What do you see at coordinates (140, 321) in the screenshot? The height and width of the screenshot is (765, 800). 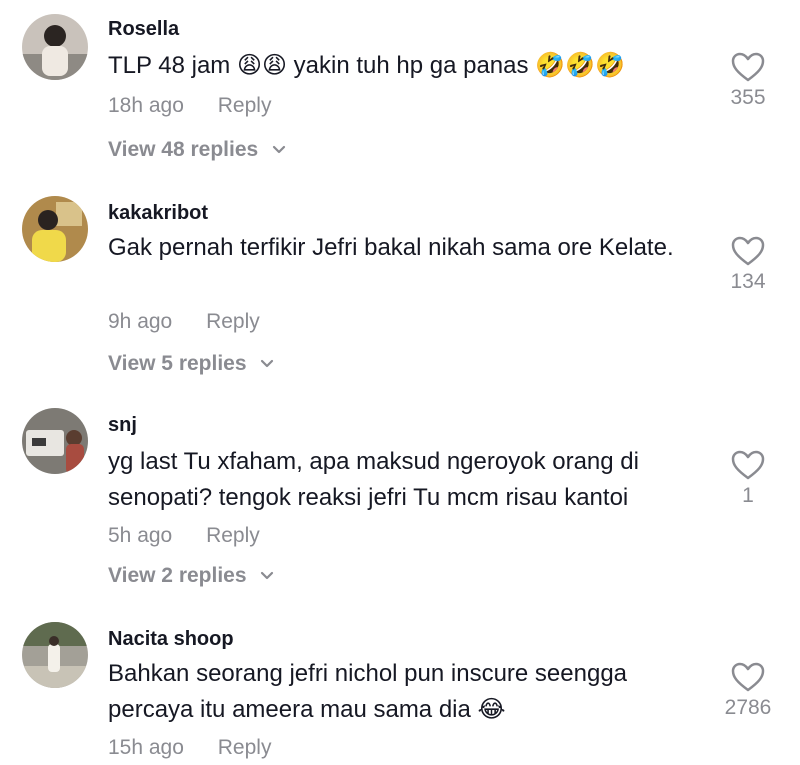 I see `timestamp: 9h ago` at bounding box center [140, 321].